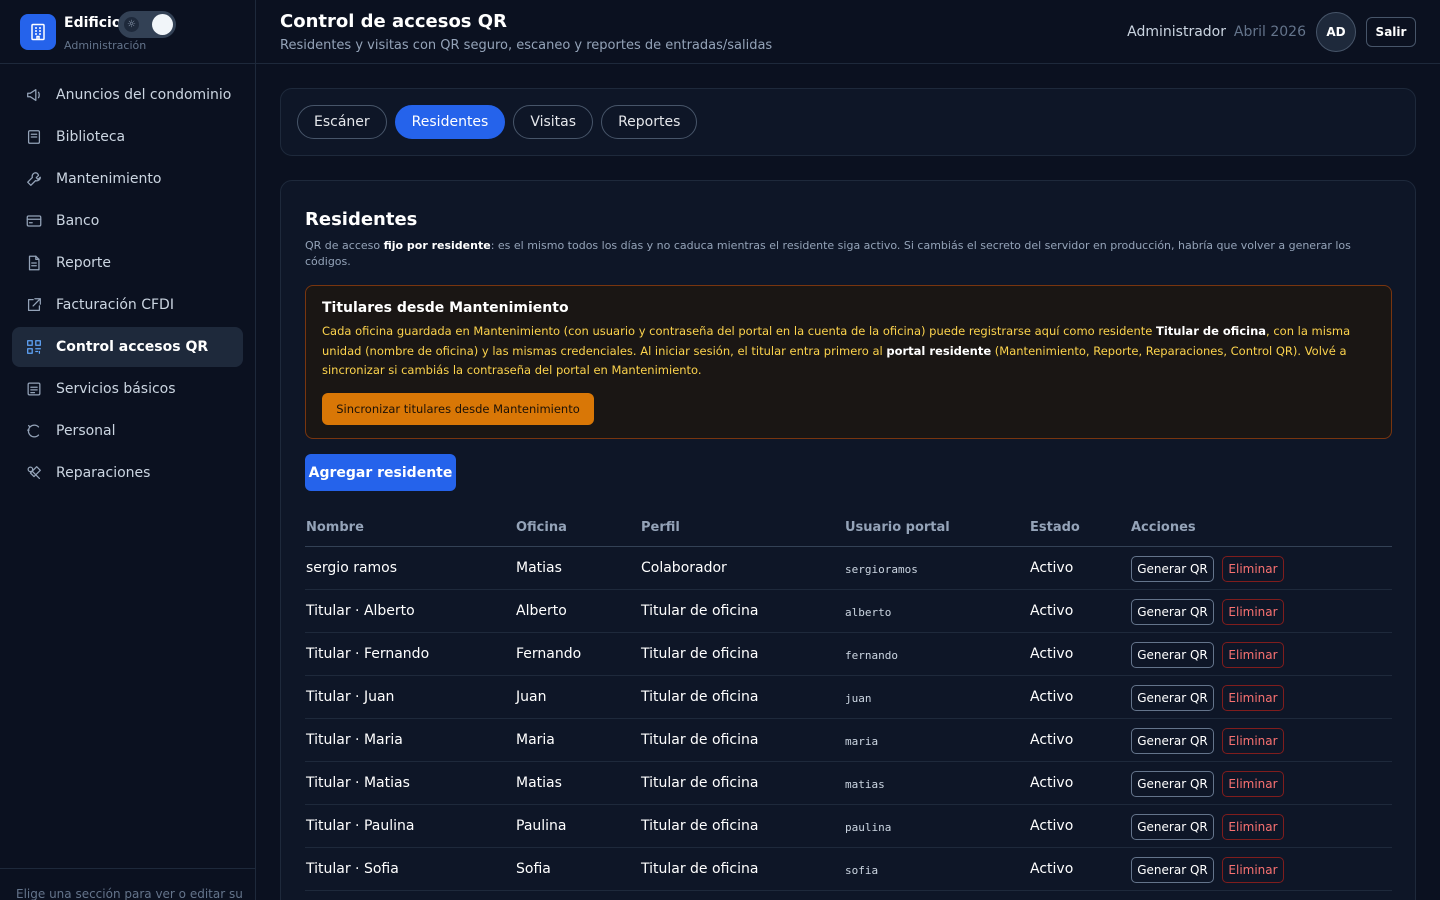 The image size is (1440, 900). I want to click on sidebar-item-6: Control accesos QR, so click(127, 347).